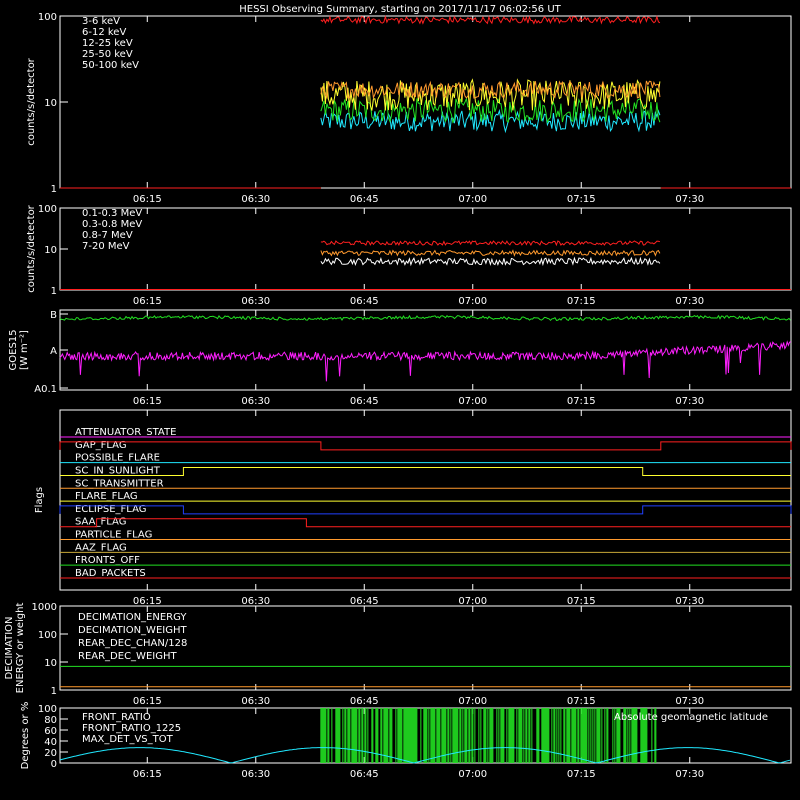  Describe the element at coordinates (581, 199) in the screenshot. I see `xray-panel-xtick-label: 07:15` at that location.